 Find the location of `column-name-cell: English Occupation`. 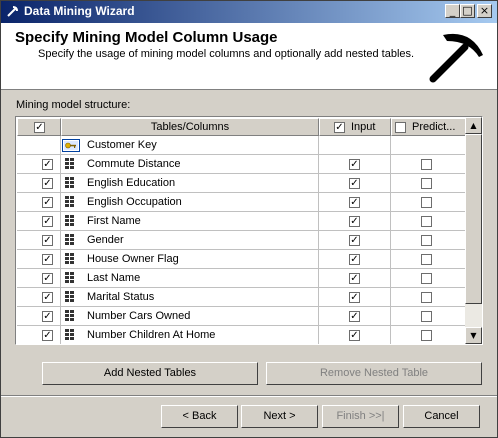

column-name-cell: English Occupation is located at coordinates (190, 202).